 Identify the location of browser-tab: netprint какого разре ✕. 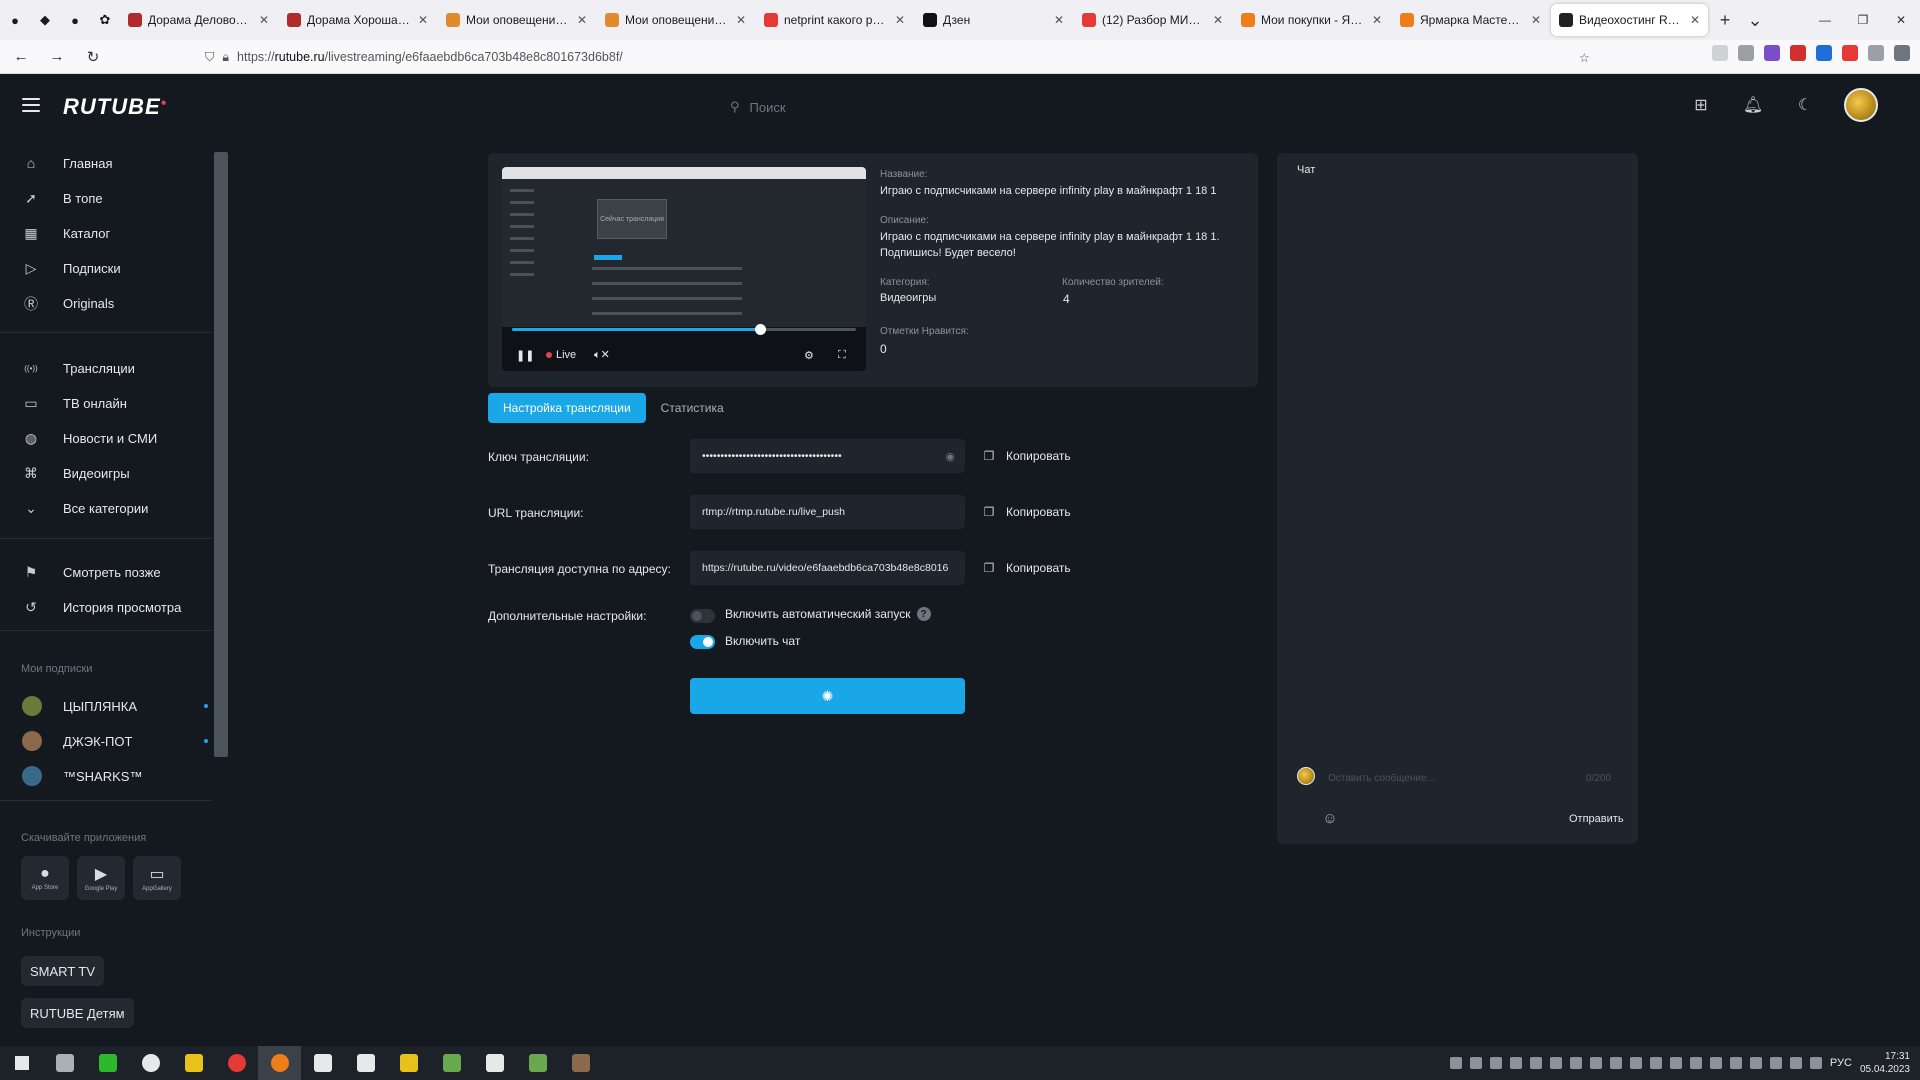
(834, 20).